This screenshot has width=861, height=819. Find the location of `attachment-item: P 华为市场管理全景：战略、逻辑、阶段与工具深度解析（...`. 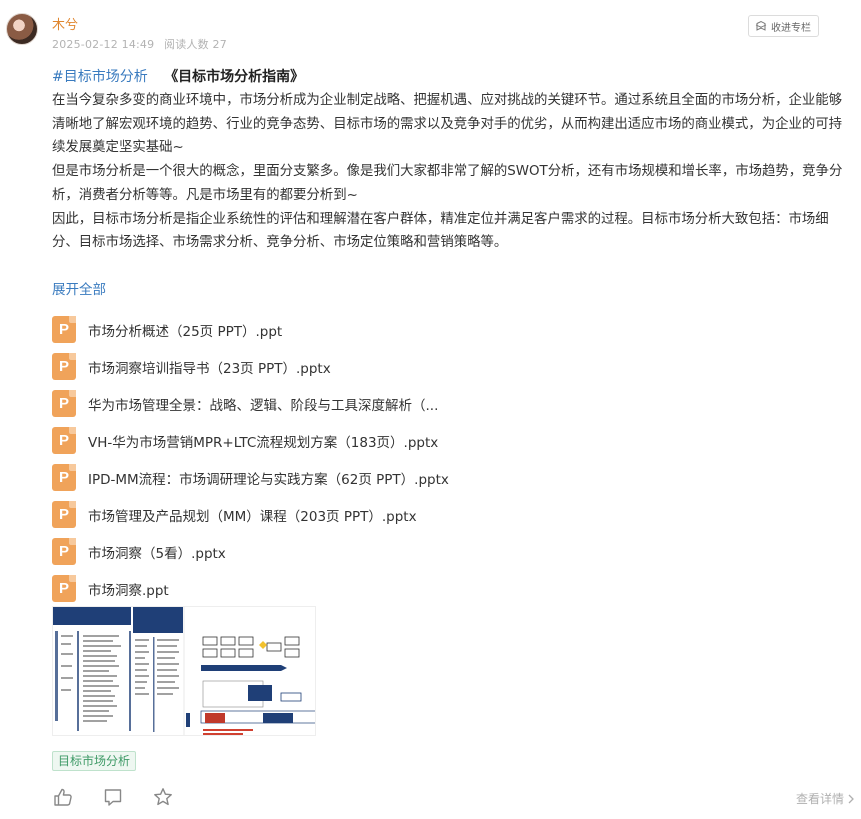

attachment-item: P 华为市场管理全景：战略、逻辑、阶段与工具深度解析（... is located at coordinates (250, 403).